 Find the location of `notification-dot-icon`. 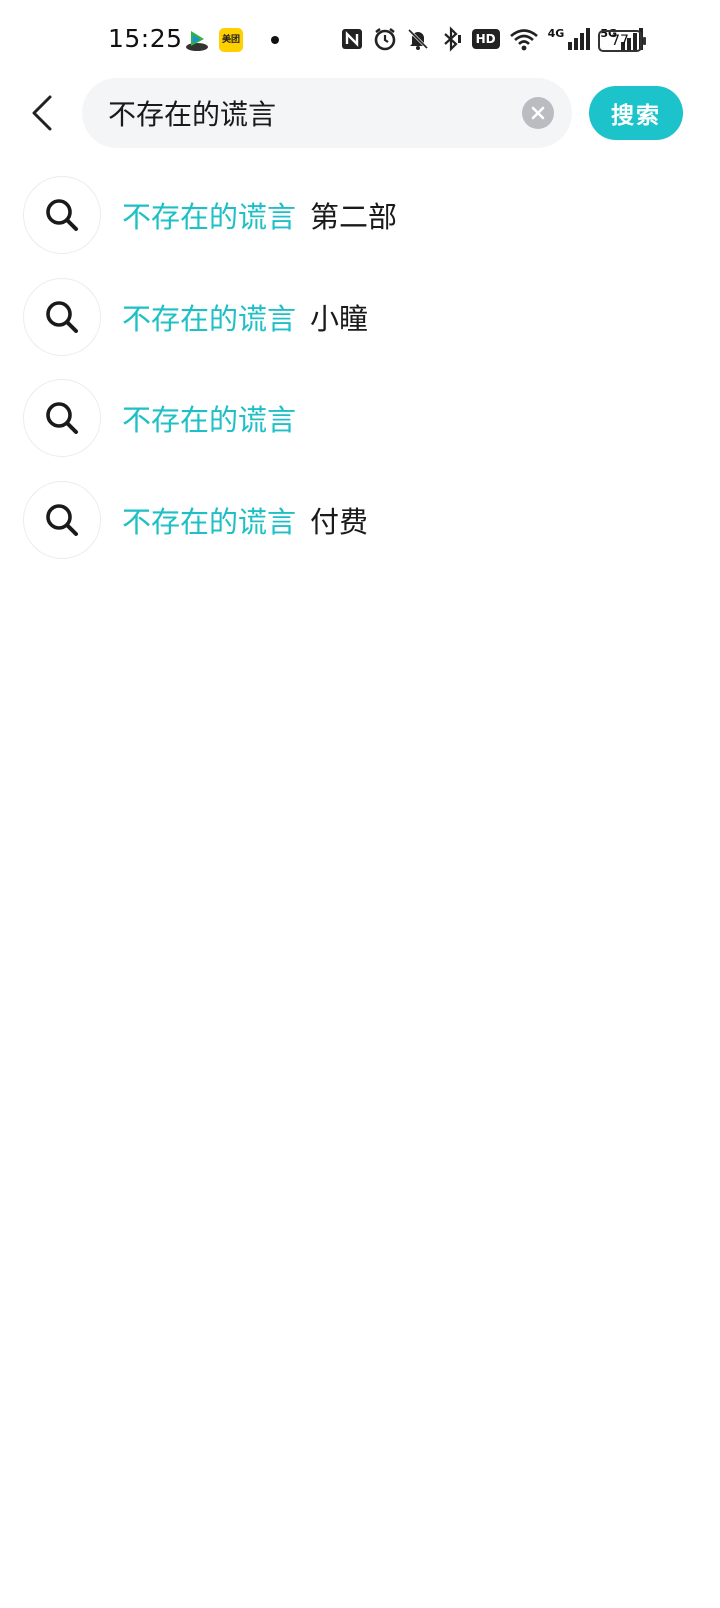

notification-dot-icon is located at coordinates (275, 40).